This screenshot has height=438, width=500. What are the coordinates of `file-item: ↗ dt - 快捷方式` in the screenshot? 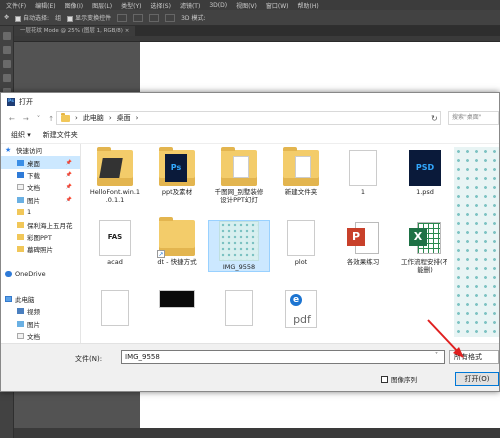 It's located at (177, 241).